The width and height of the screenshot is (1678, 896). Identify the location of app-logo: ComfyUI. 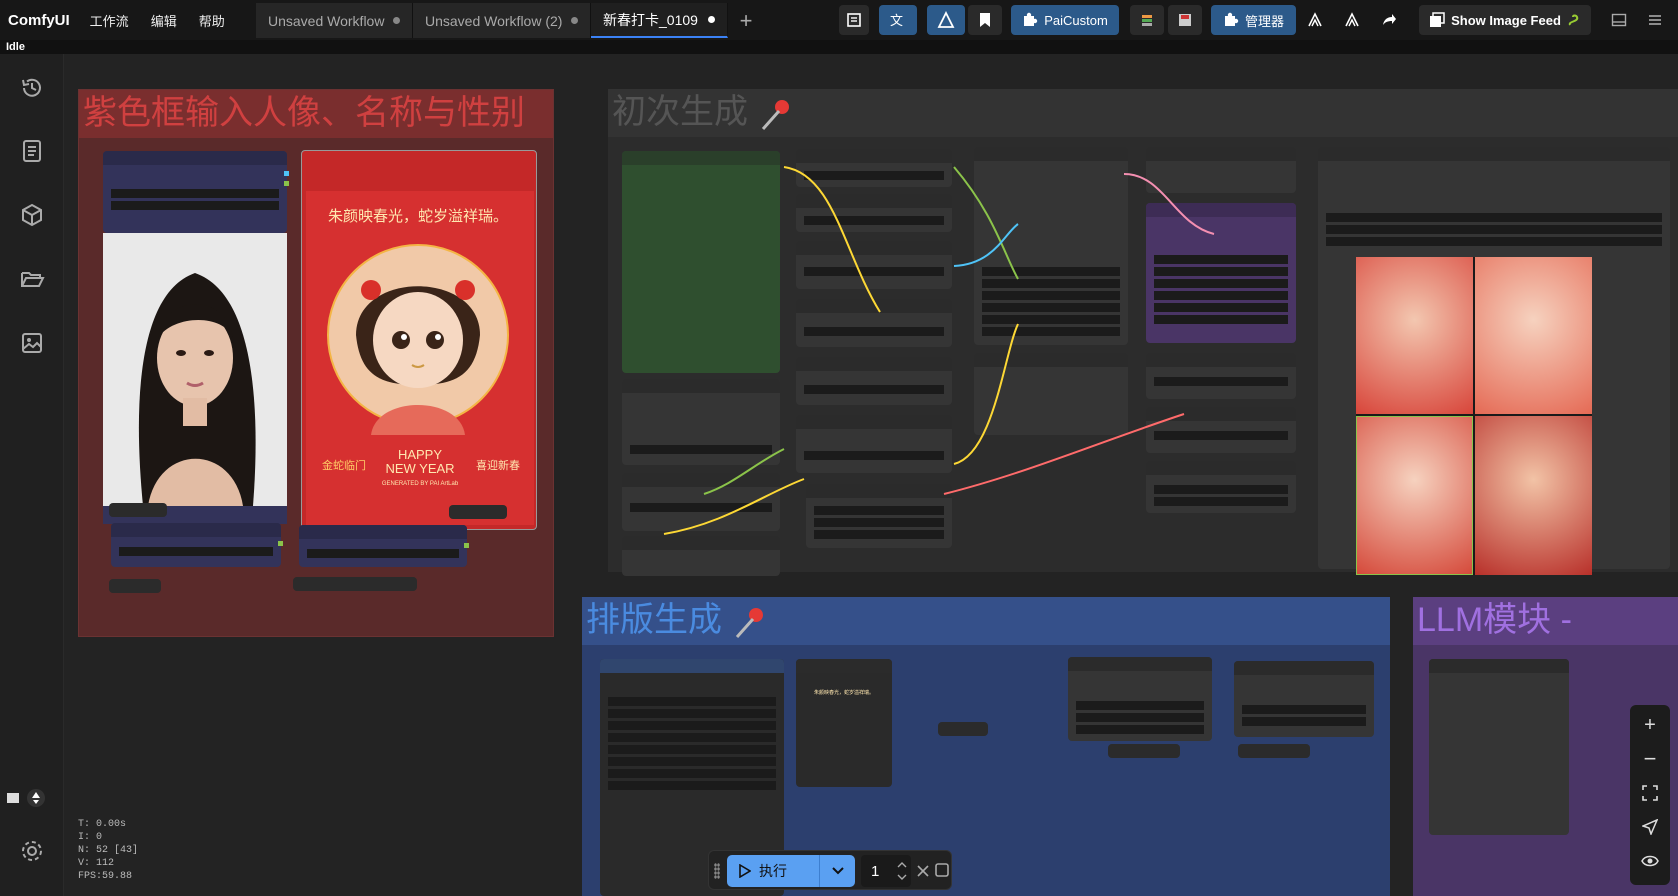
(39, 20).